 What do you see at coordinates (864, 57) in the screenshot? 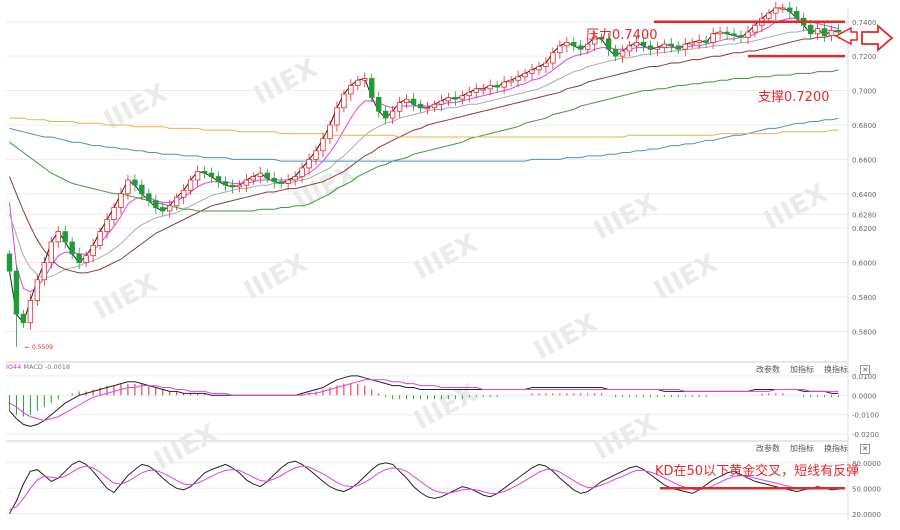
I see `y-tick-label: 0.7200` at bounding box center [864, 57].